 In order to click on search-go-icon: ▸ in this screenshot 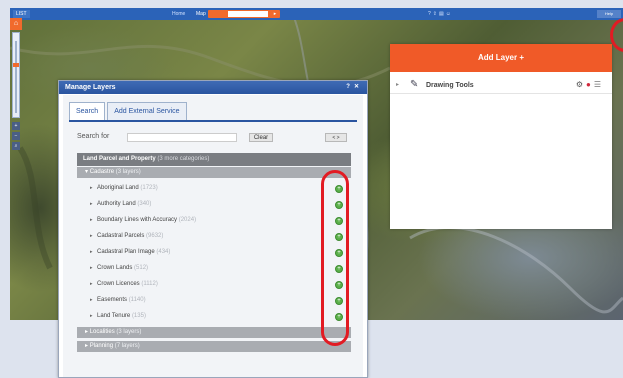, I will do `click(275, 14)`.